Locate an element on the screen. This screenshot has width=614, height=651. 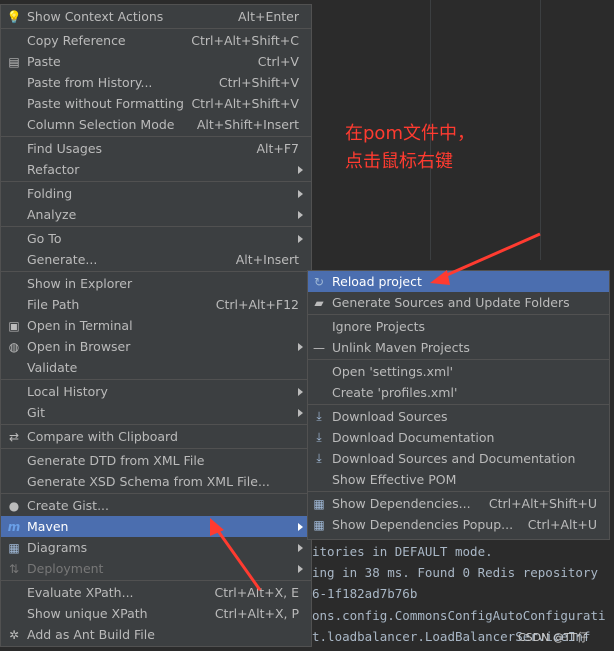
arrow-line-reload is located at coordinates (490, 256).